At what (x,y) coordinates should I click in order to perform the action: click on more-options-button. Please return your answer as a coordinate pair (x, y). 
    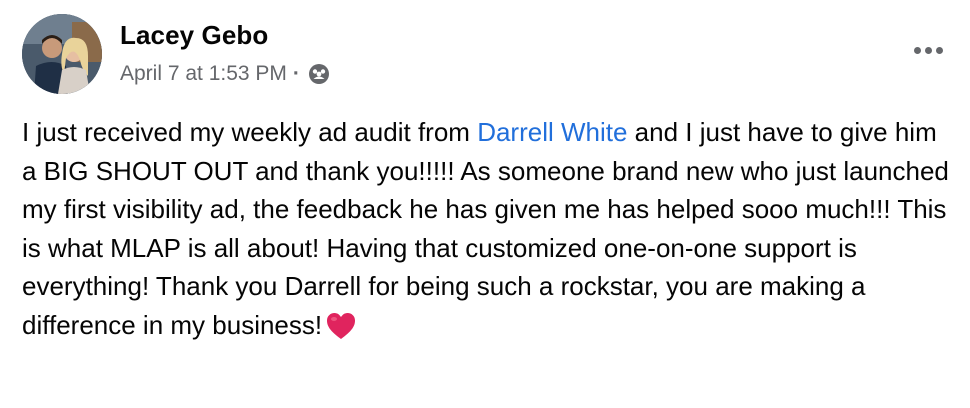
    Looking at the image, I should click on (928, 50).